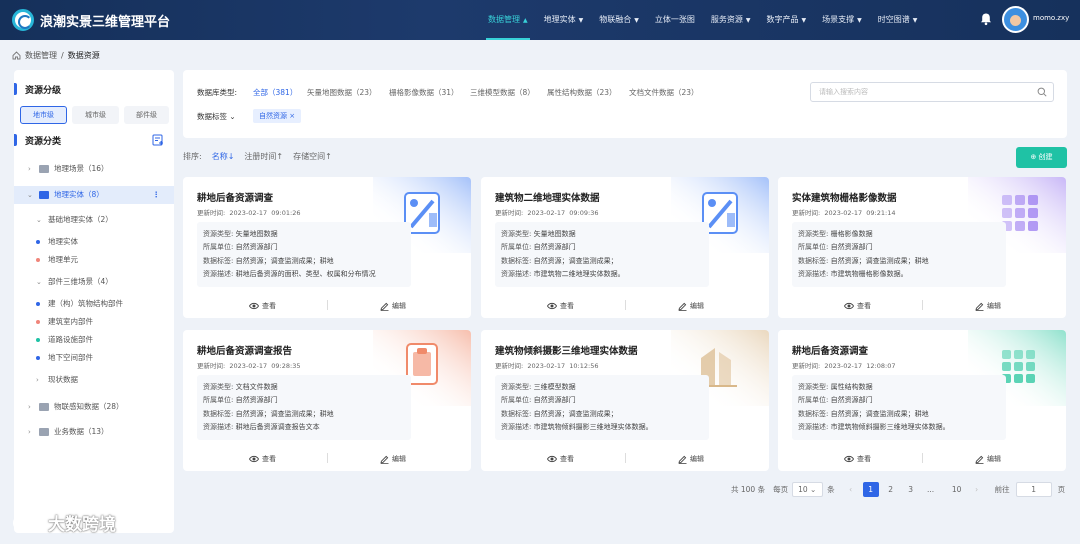 This screenshot has height=544, width=1080. I want to click on bell-icon, so click(986, 19).